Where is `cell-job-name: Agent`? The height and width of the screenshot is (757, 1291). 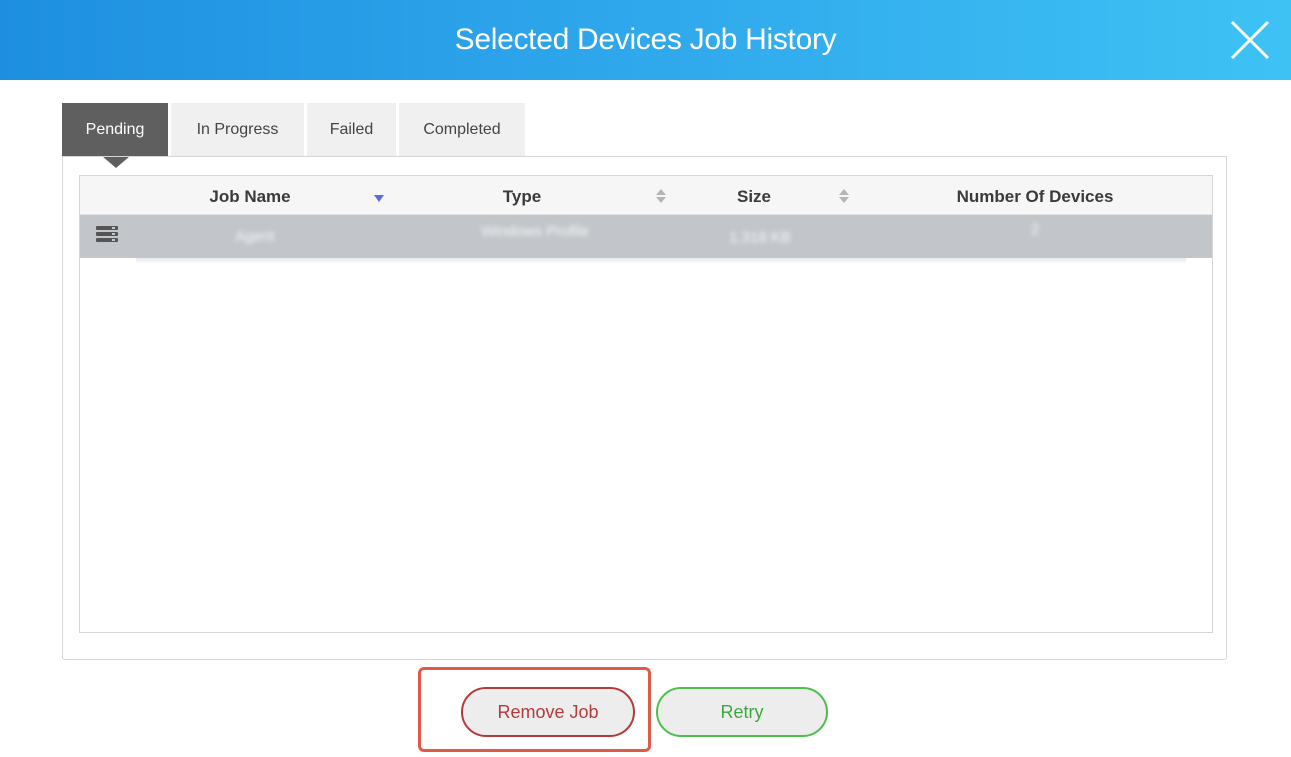 cell-job-name: Agent is located at coordinates (255, 236).